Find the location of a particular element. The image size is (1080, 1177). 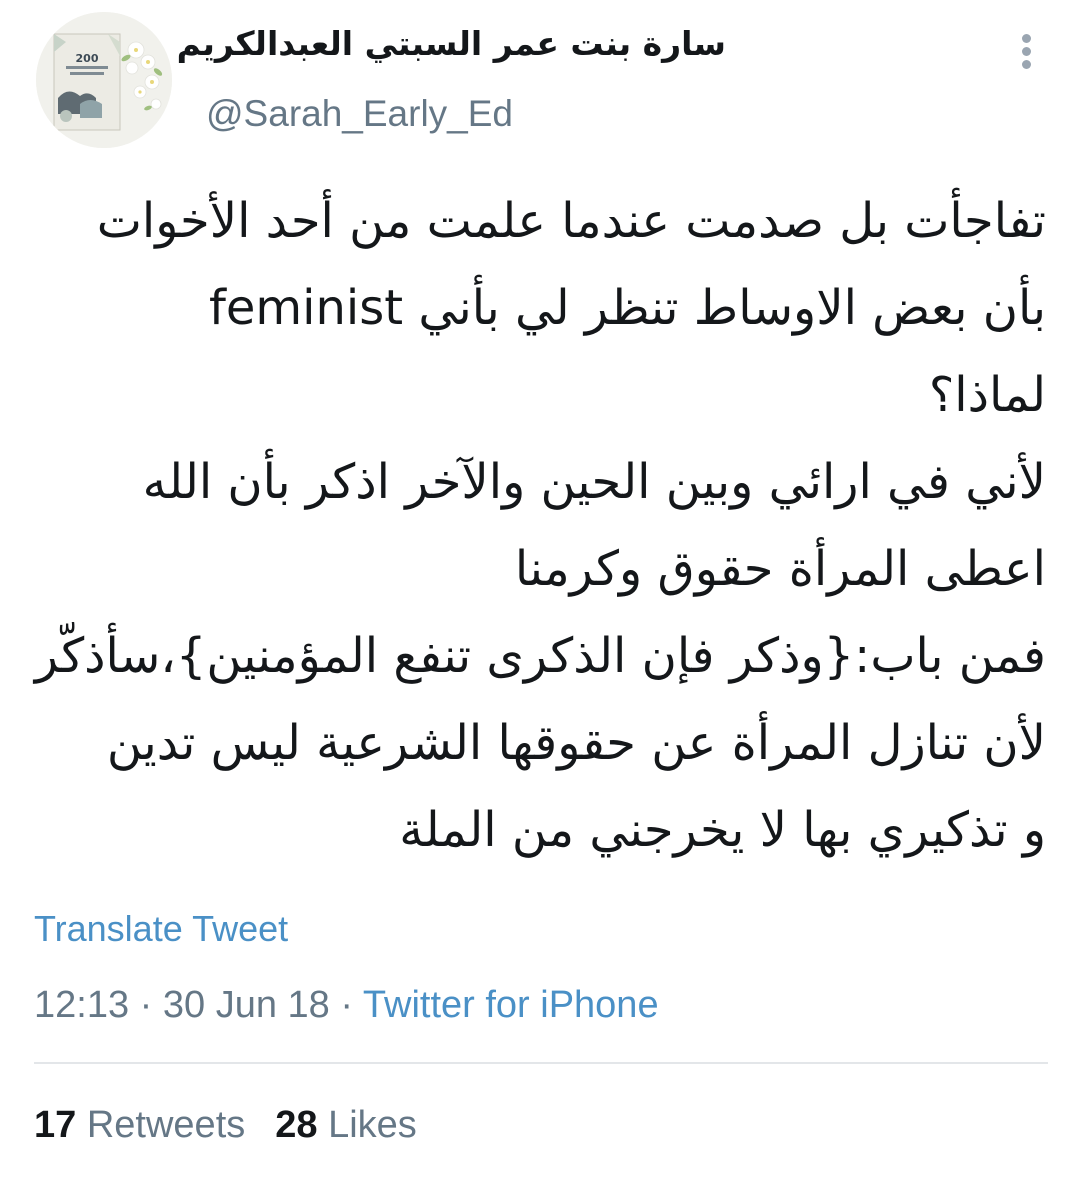

author-handle: @Sarah_Early_Ed is located at coordinates (359, 114).